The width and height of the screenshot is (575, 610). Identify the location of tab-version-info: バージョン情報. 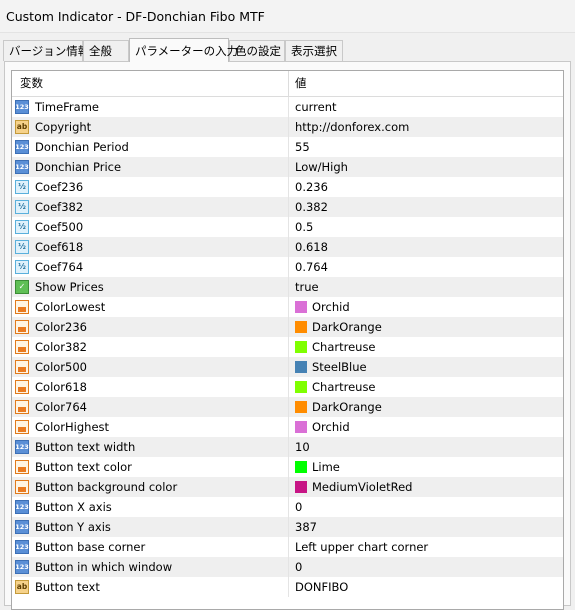
(46, 50).